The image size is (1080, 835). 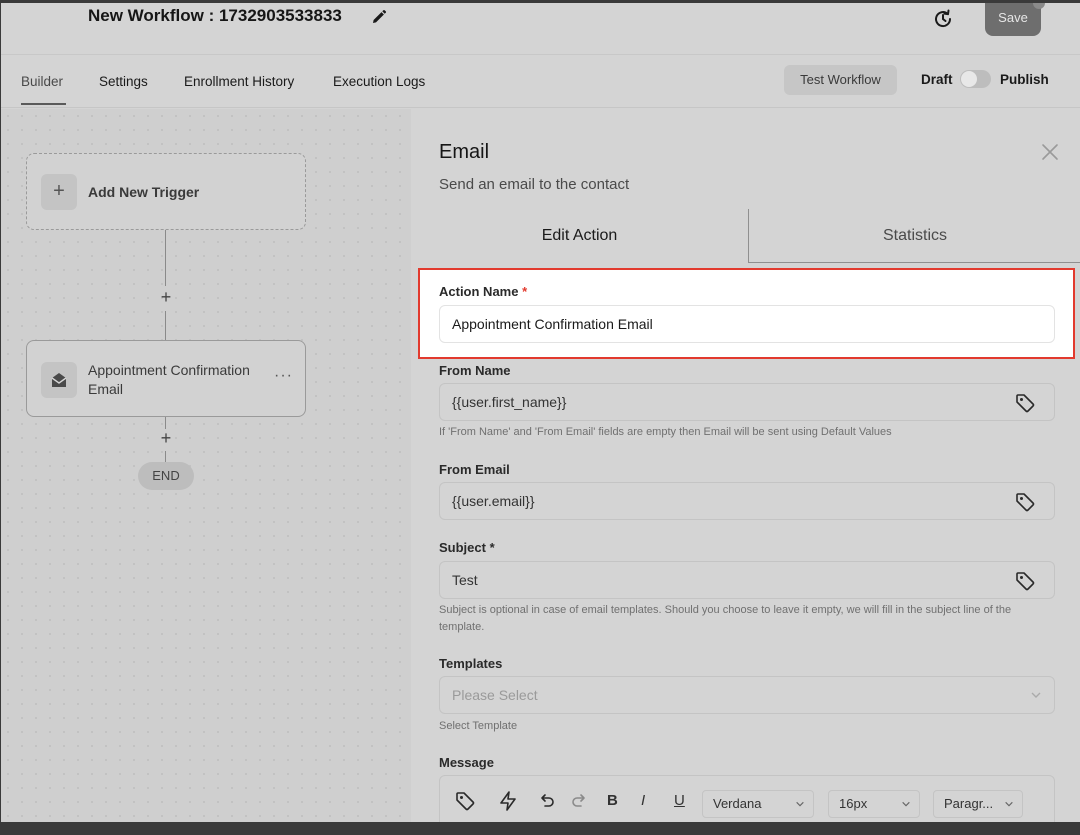 I want to click on save-status-dot, so click(x=1039, y=6).